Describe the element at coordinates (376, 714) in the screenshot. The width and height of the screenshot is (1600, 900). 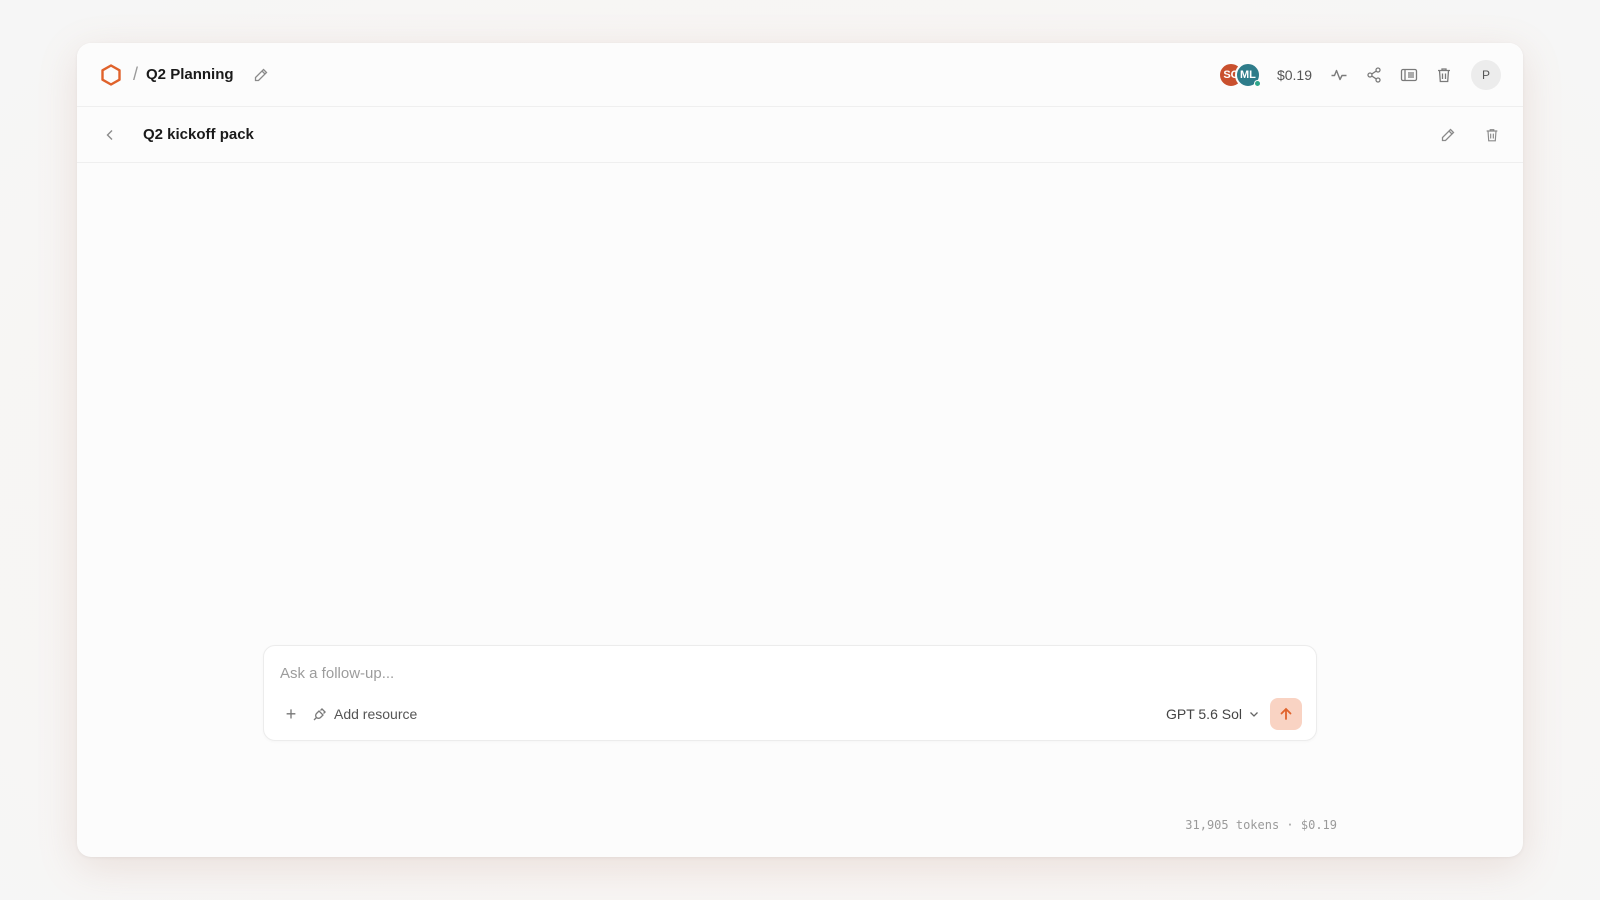
I see `add-resource-label: Add resource` at that location.